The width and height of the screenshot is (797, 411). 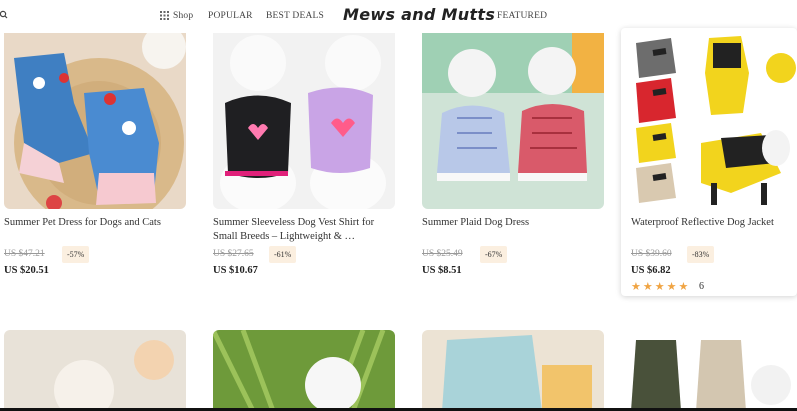 I want to click on product-title: Summer Plaid Dog Dress, so click(x=512, y=223).